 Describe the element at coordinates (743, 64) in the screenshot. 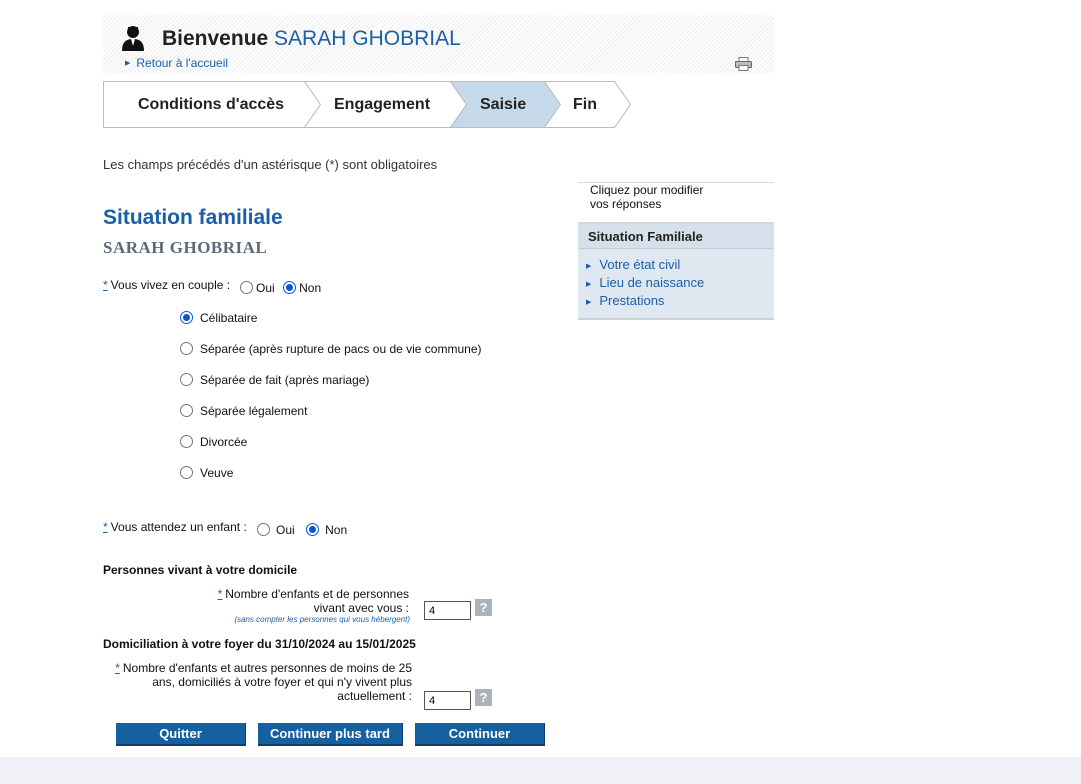

I see `printer-icon` at that location.